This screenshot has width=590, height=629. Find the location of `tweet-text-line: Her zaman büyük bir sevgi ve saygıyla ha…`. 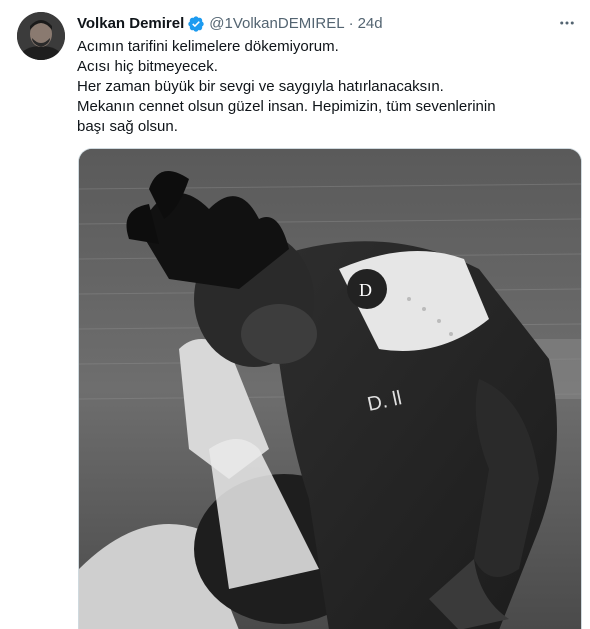

tweet-text-line: Her zaman büyük bir sevgi ve saygıyla ha… is located at coordinates (260, 86).